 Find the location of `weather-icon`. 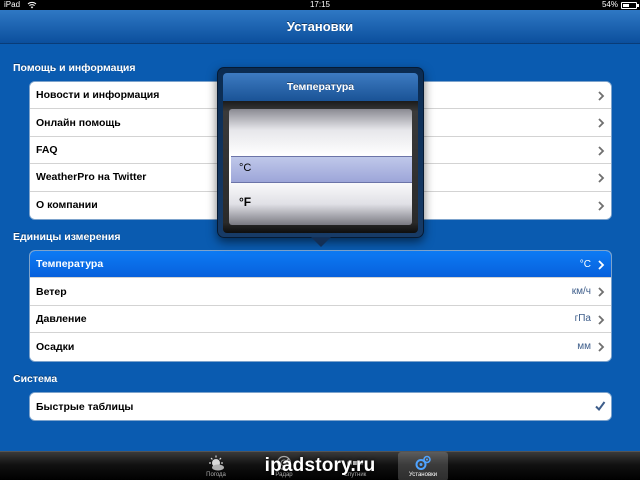

weather-icon is located at coordinates (216, 463).